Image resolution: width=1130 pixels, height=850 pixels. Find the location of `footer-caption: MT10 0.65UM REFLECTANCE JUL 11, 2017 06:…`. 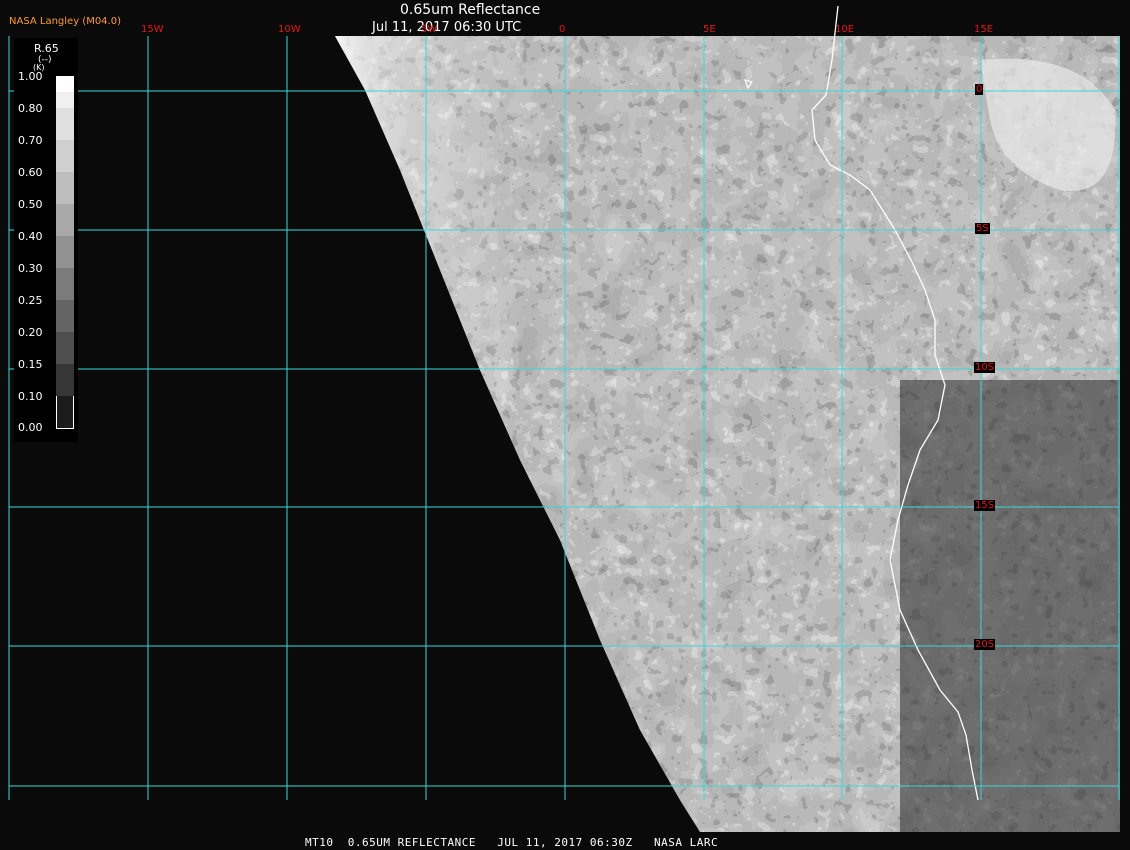

footer-caption: MT10 0.65UM REFLECTANCE JUL 11, 2017 06:… is located at coordinates (512, 842).